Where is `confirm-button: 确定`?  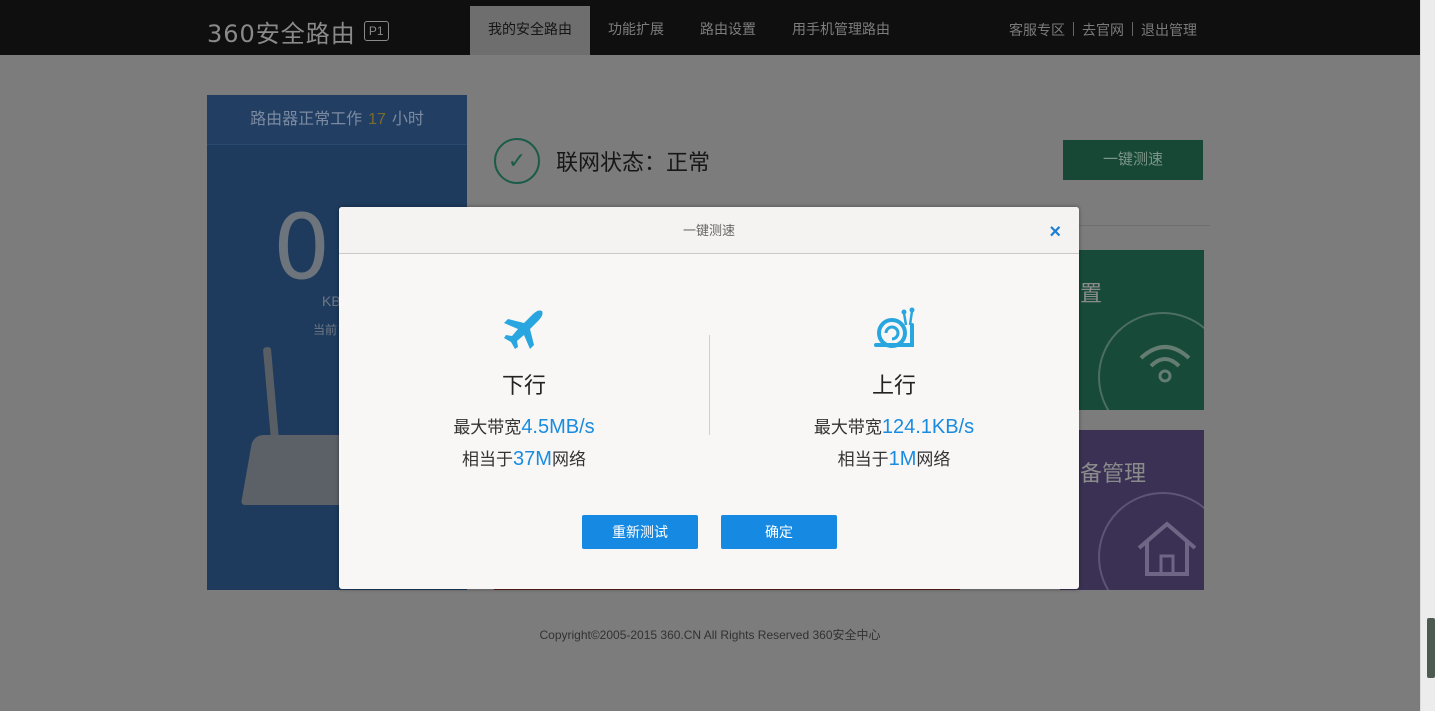
confirm-button: 确定 is located at coordinates (779, 532).